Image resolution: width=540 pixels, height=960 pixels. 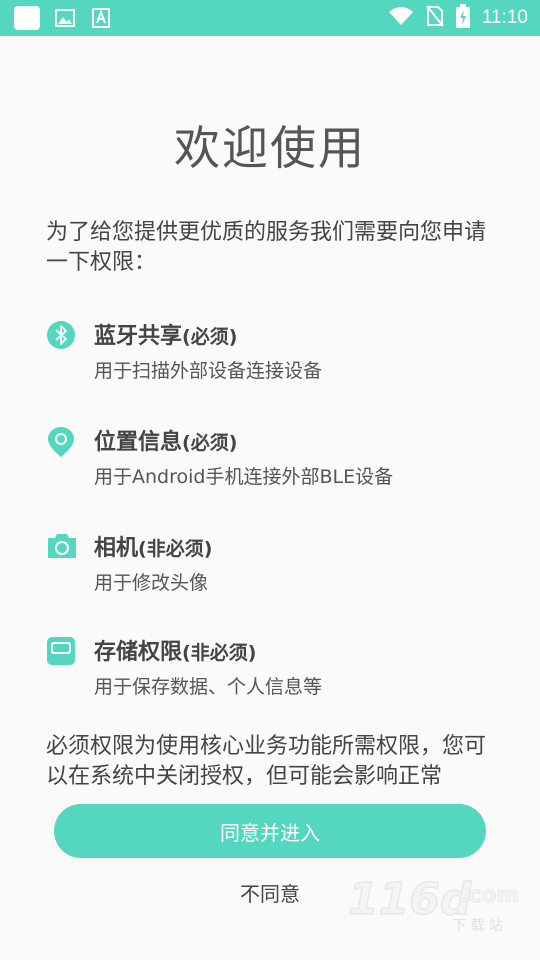 I want to click on permission-desc: 用于修改头像, so click(x=151, y=583).